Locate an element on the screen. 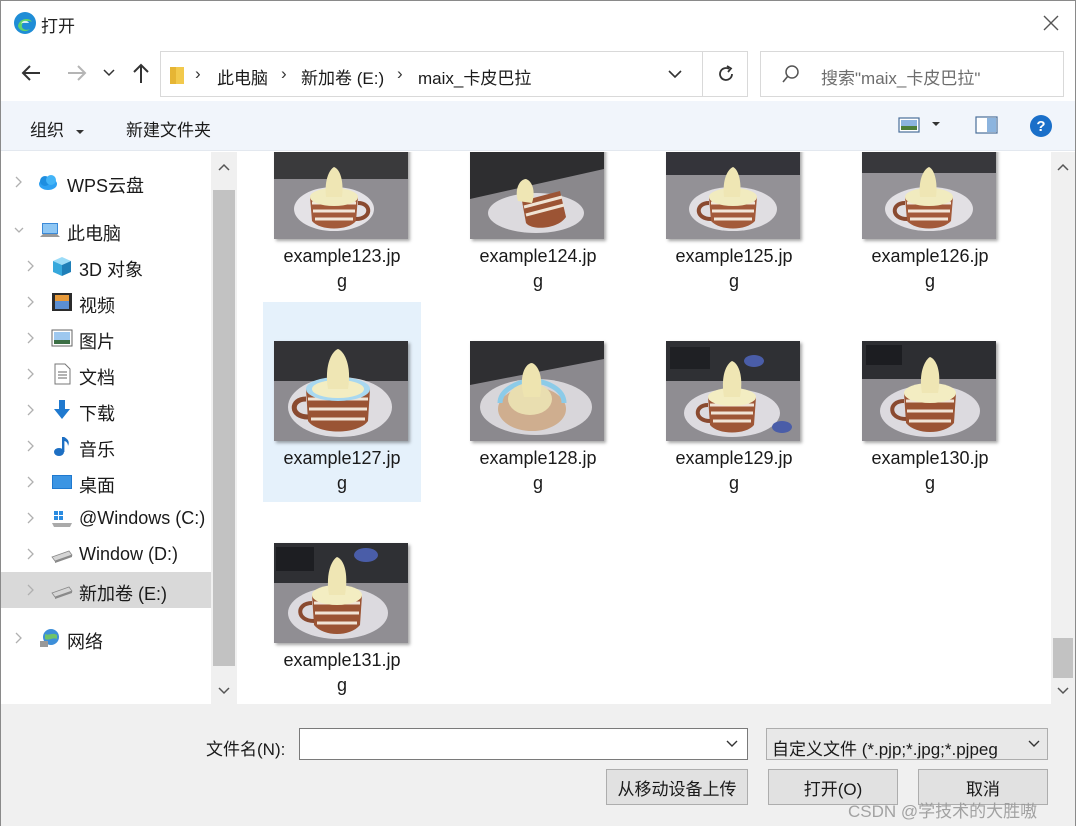  sidebar-item-drive-e: 新加卷 (E:) is located at coordinates (106, 590).